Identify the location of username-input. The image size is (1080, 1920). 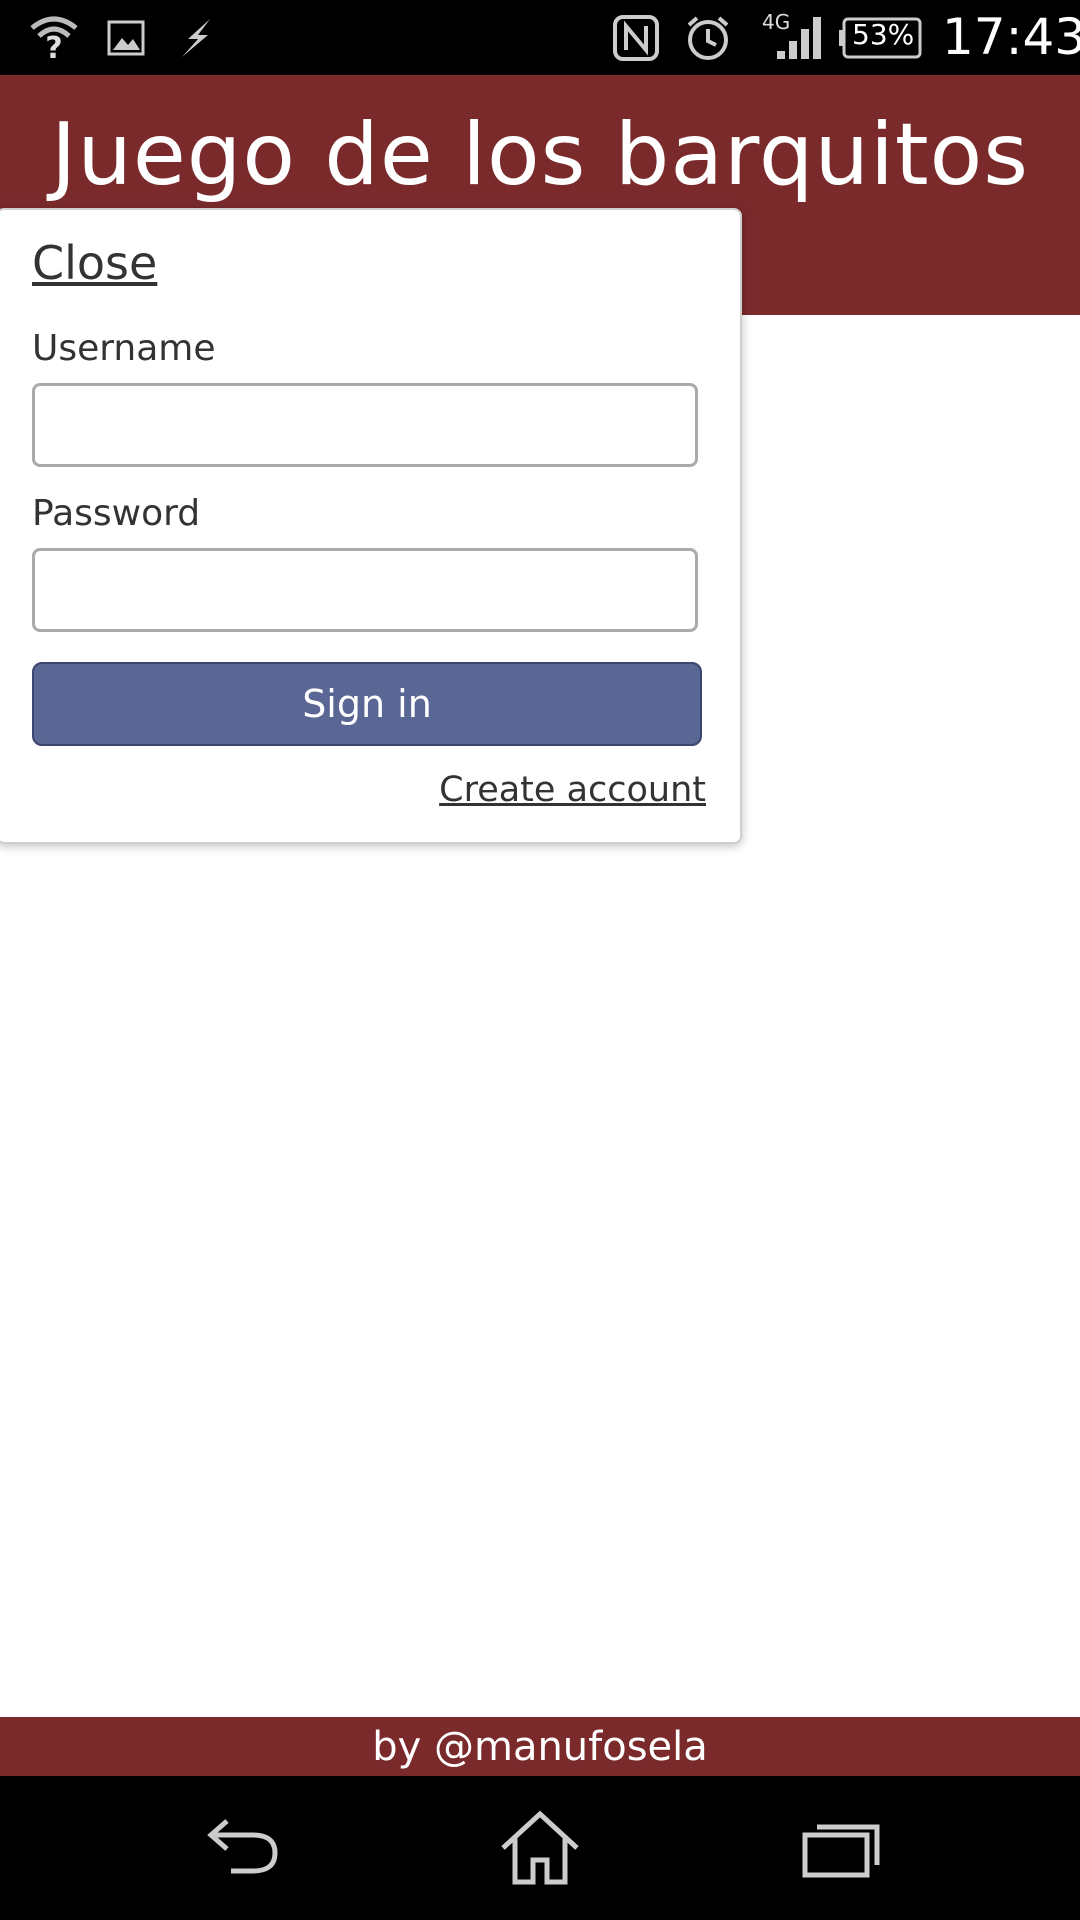
(365, 425).